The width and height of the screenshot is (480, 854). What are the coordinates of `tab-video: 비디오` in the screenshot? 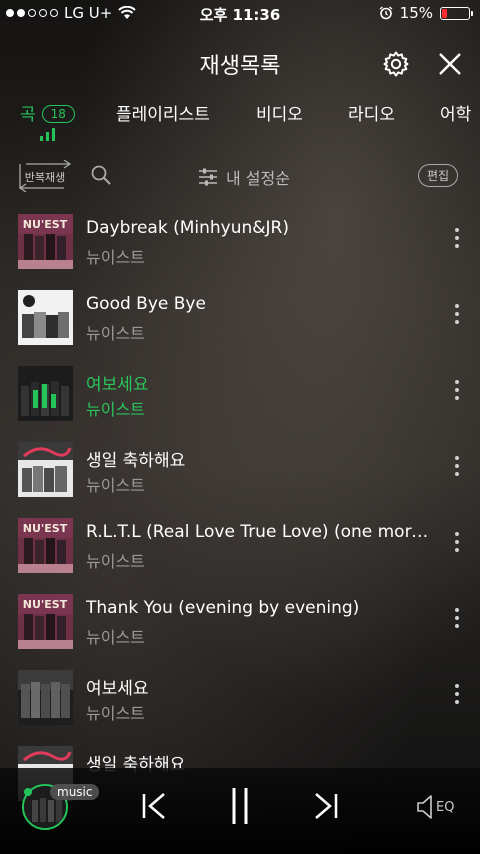 It's located at (279, 112).